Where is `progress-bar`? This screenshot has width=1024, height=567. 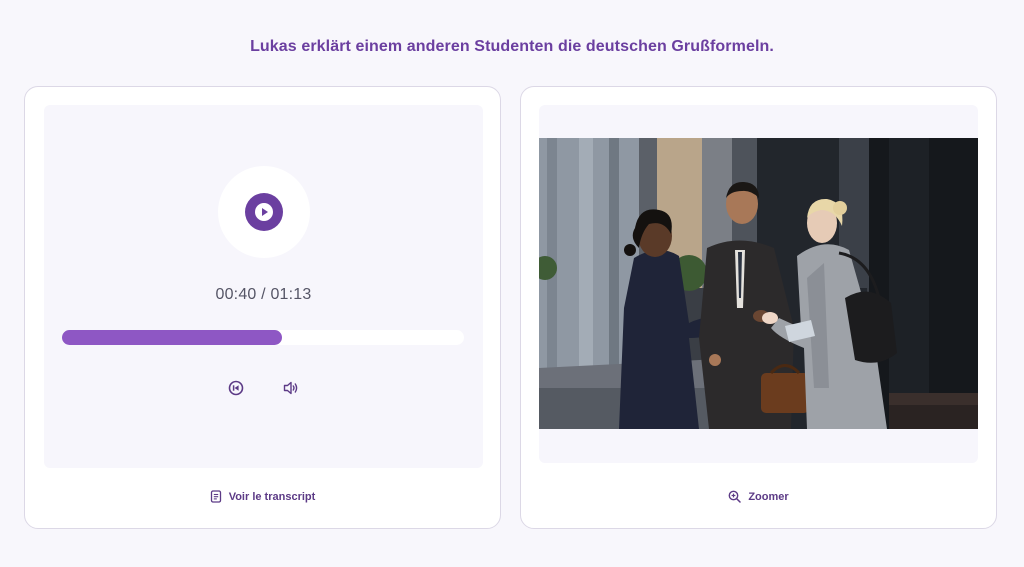
progress-bar is located at coordinates (263, 337).